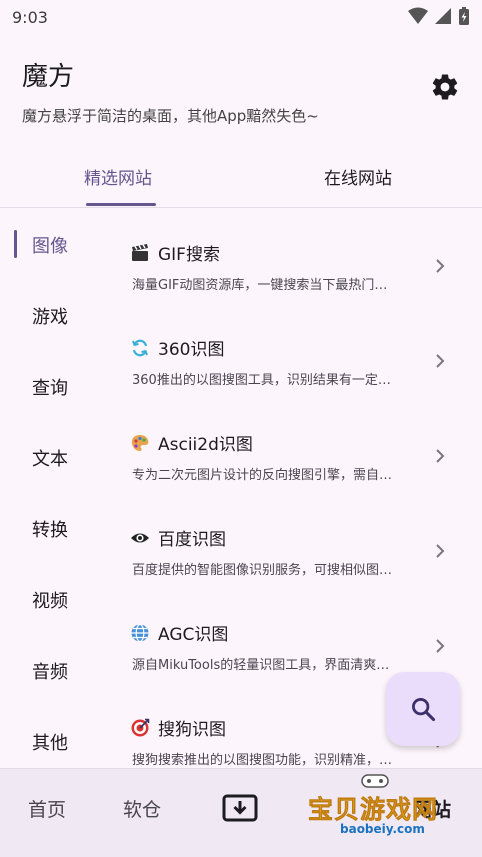  I want to click on nav-home: 首页, so click(47, 808).